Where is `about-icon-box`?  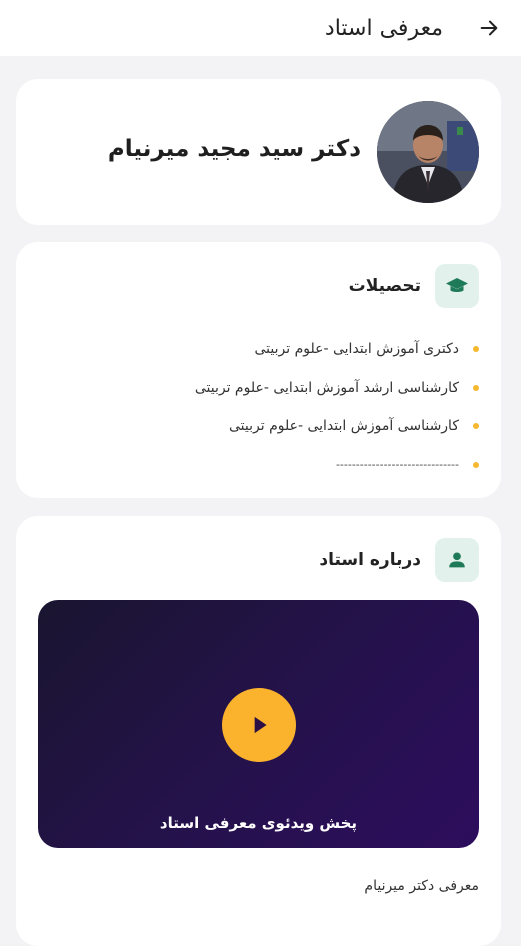
about-icon-box is located at coordinates (457, 560).